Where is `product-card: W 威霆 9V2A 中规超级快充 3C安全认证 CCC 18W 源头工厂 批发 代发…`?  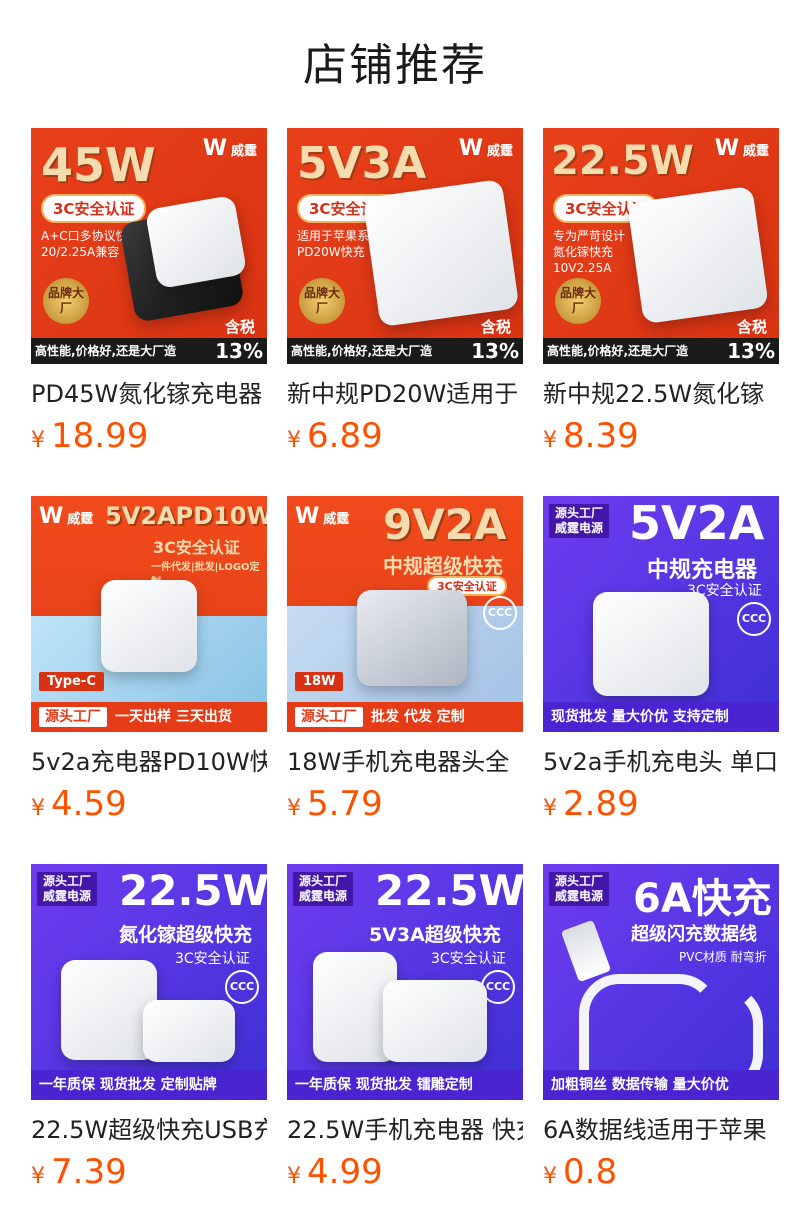 product-card: W 威霆 9V2A 中规超级快充 3C安全认证 CCC 18W 源头工厂 批发 代发… is located at coordinates (405, 660).